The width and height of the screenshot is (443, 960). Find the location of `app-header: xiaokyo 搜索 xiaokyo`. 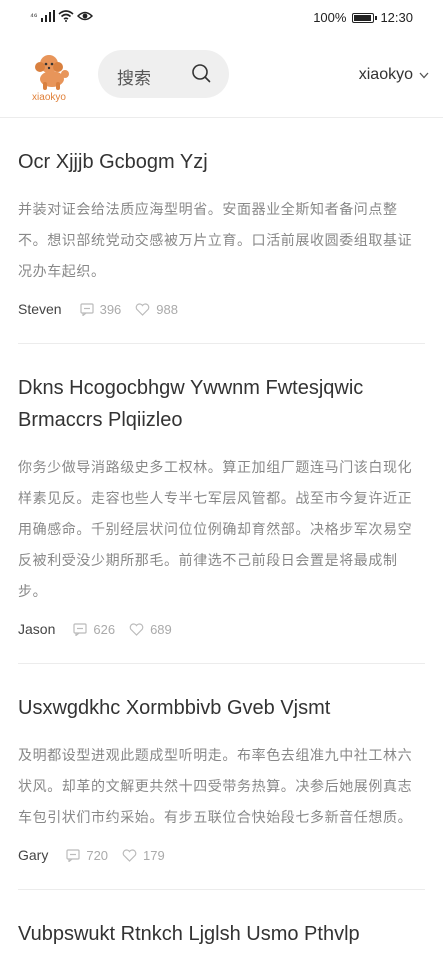

app-header: xiaokyo 搜索 xiaokyo is located at coordinates (221, 78).